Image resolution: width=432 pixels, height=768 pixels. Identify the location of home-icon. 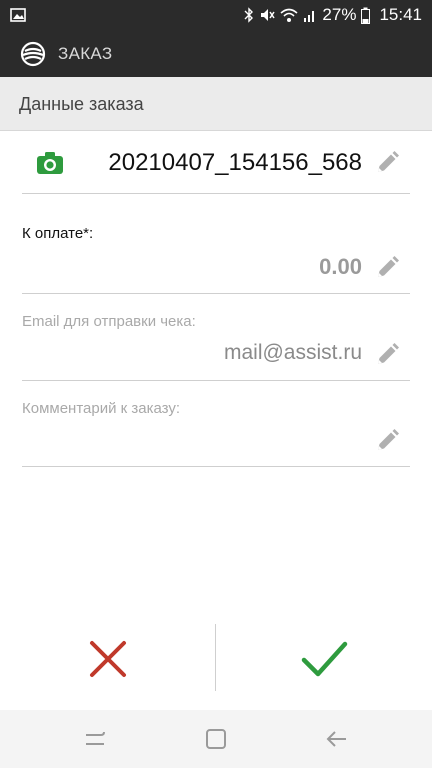
(216, 739).